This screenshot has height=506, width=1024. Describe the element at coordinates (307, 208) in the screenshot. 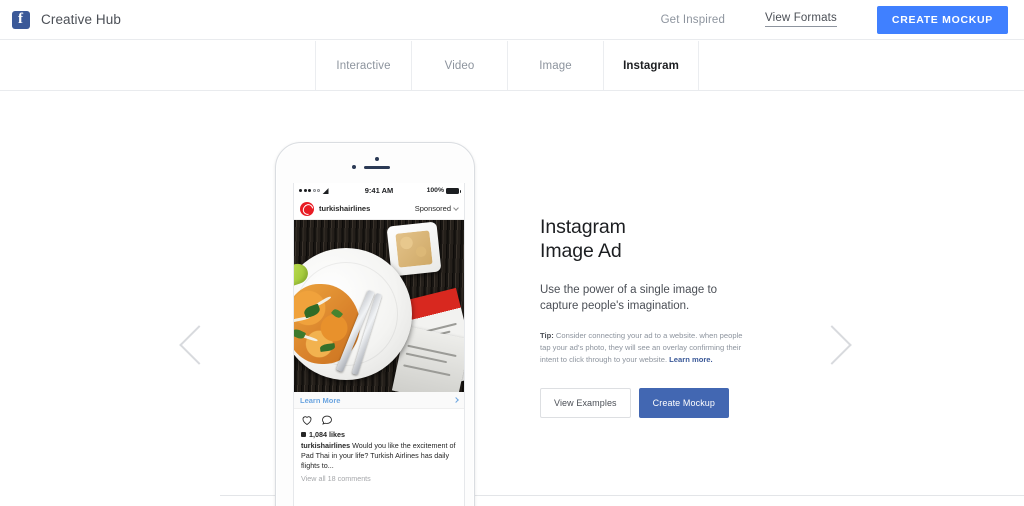

I see `turkish-airlines-avatar` at that location.